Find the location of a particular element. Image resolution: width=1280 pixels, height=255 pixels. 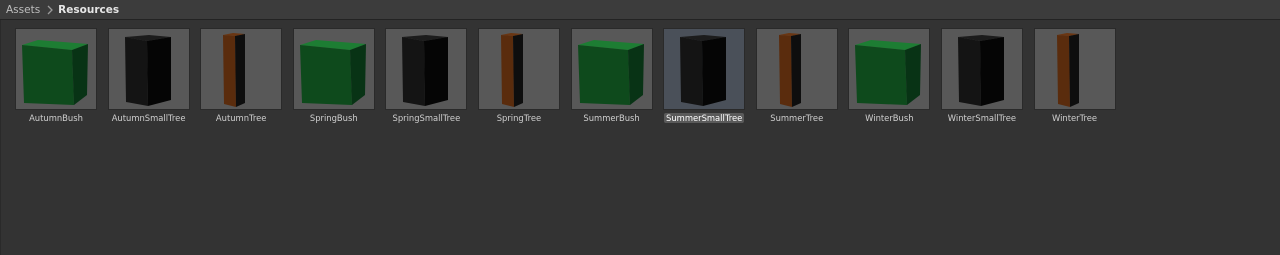

asset-item: SummerBush is located at coordinates (611, 75).